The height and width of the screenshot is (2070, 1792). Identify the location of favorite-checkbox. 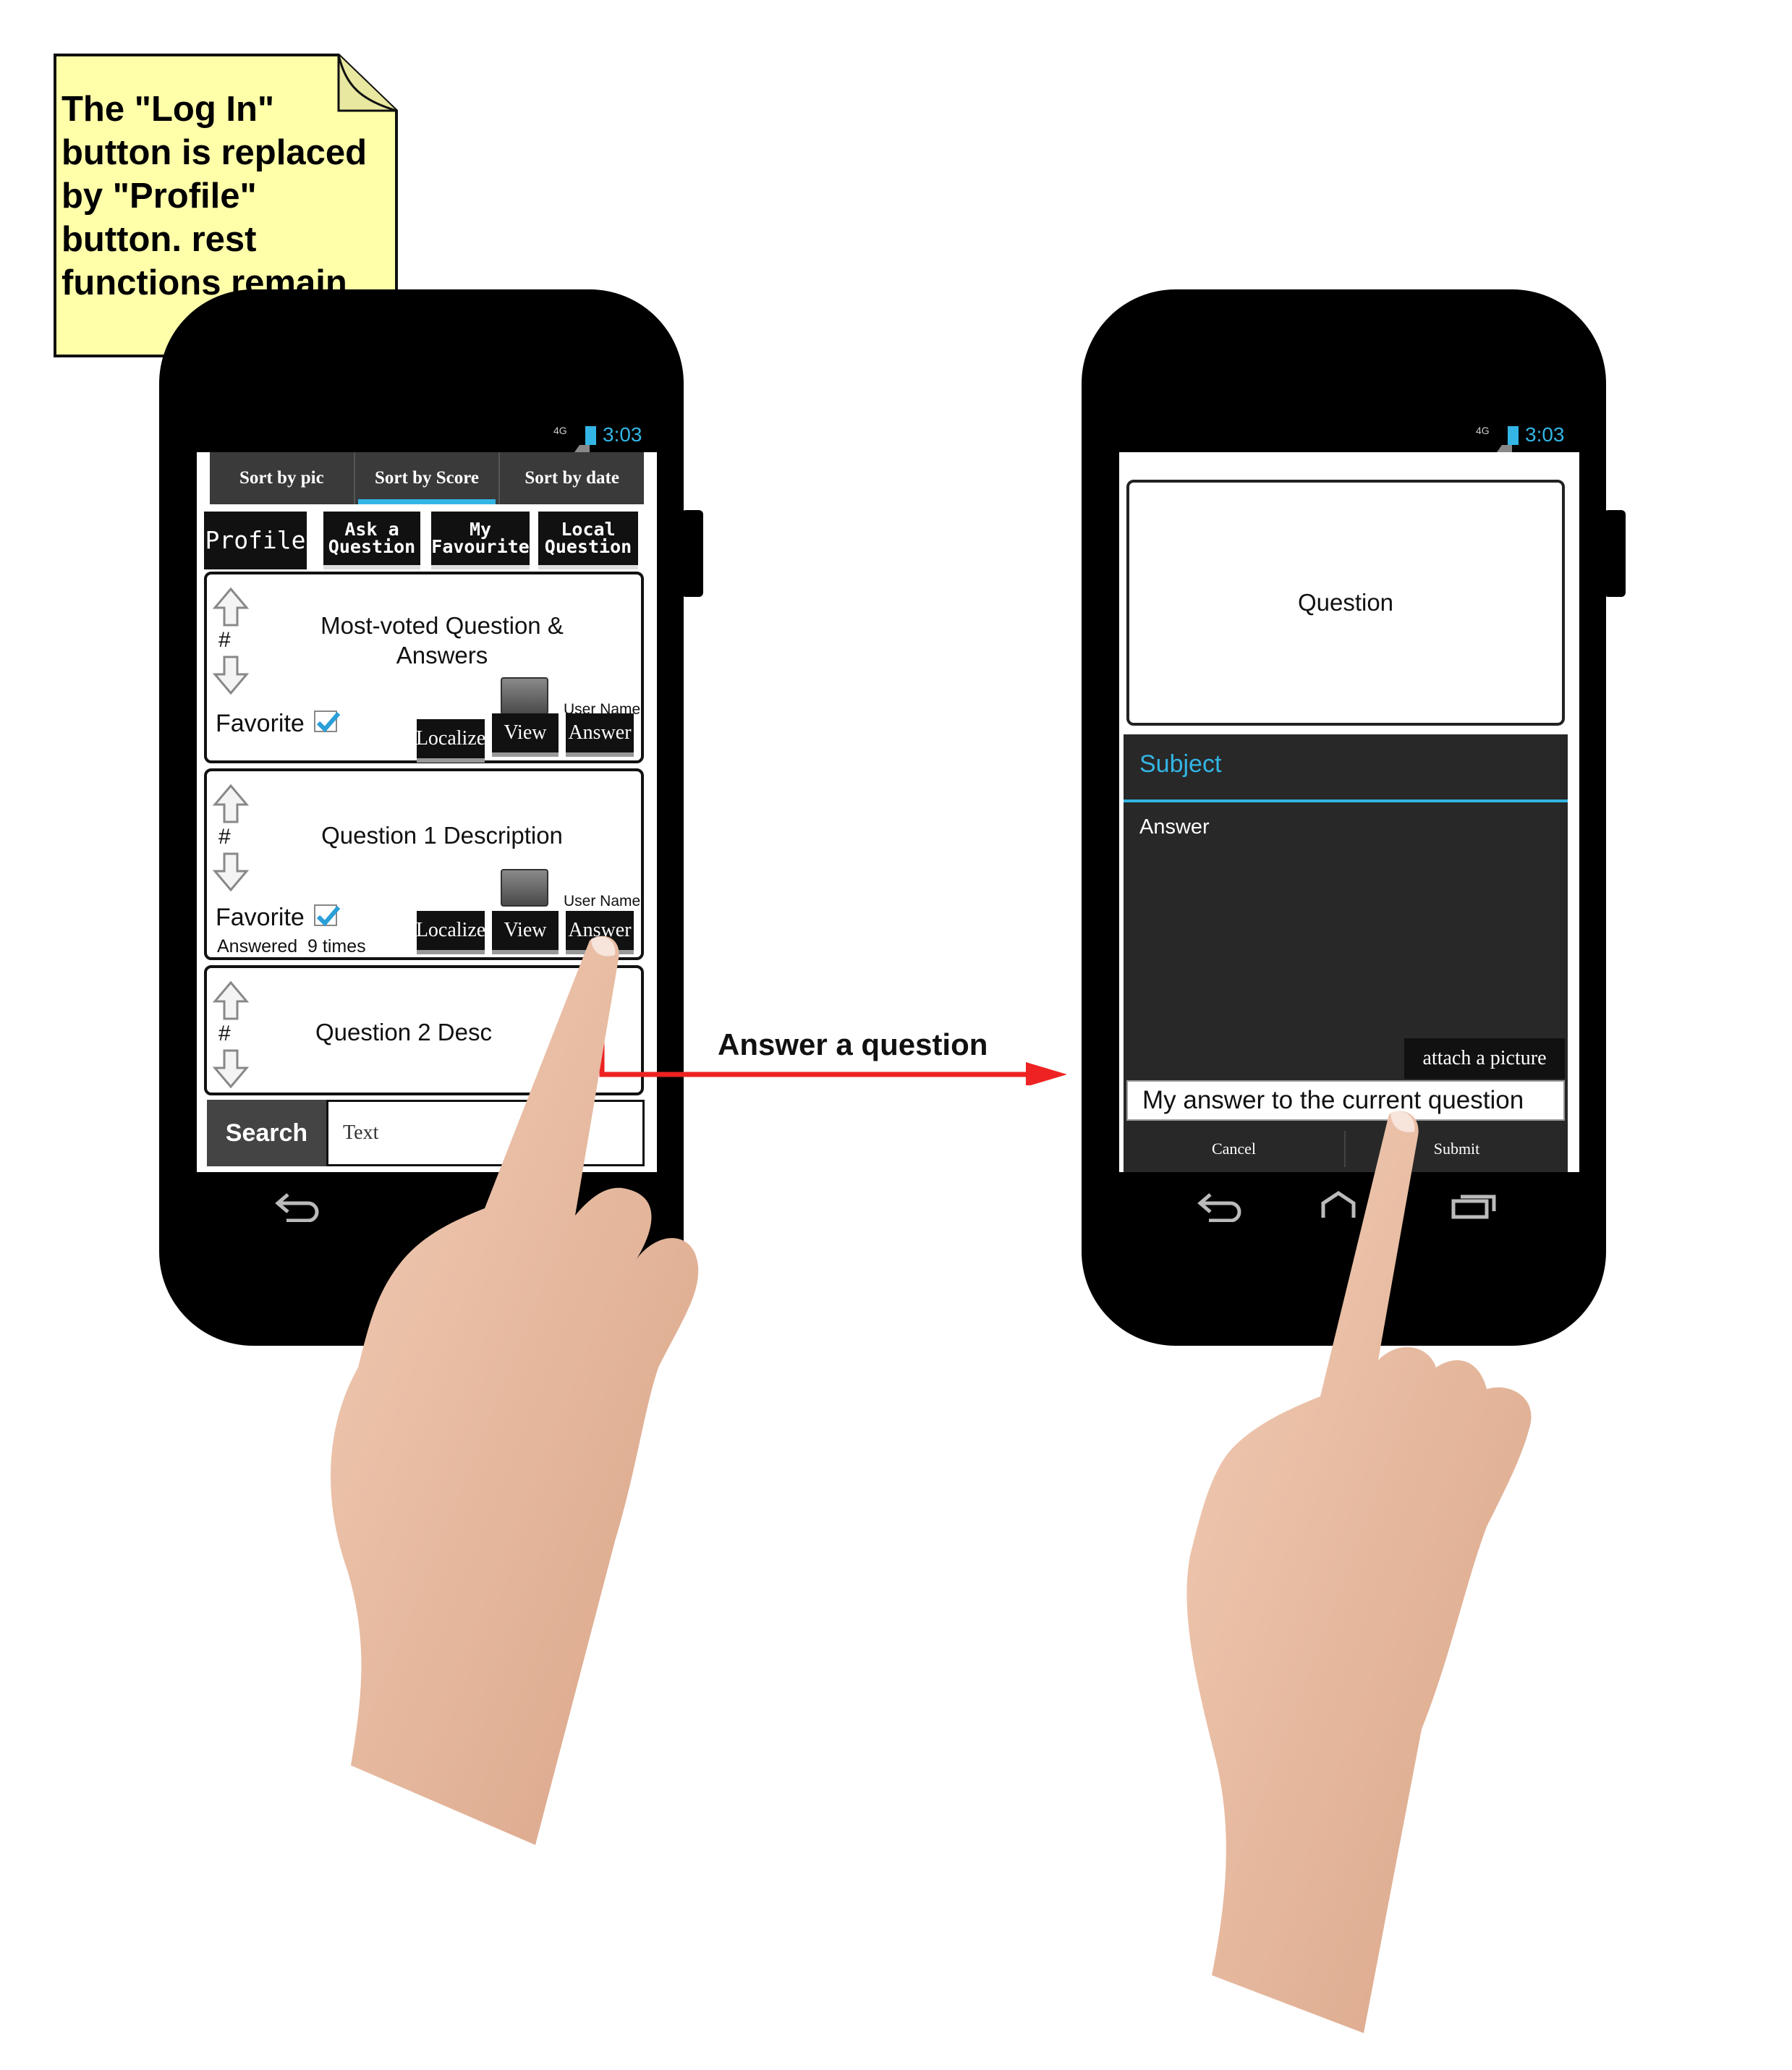
(327, 721).